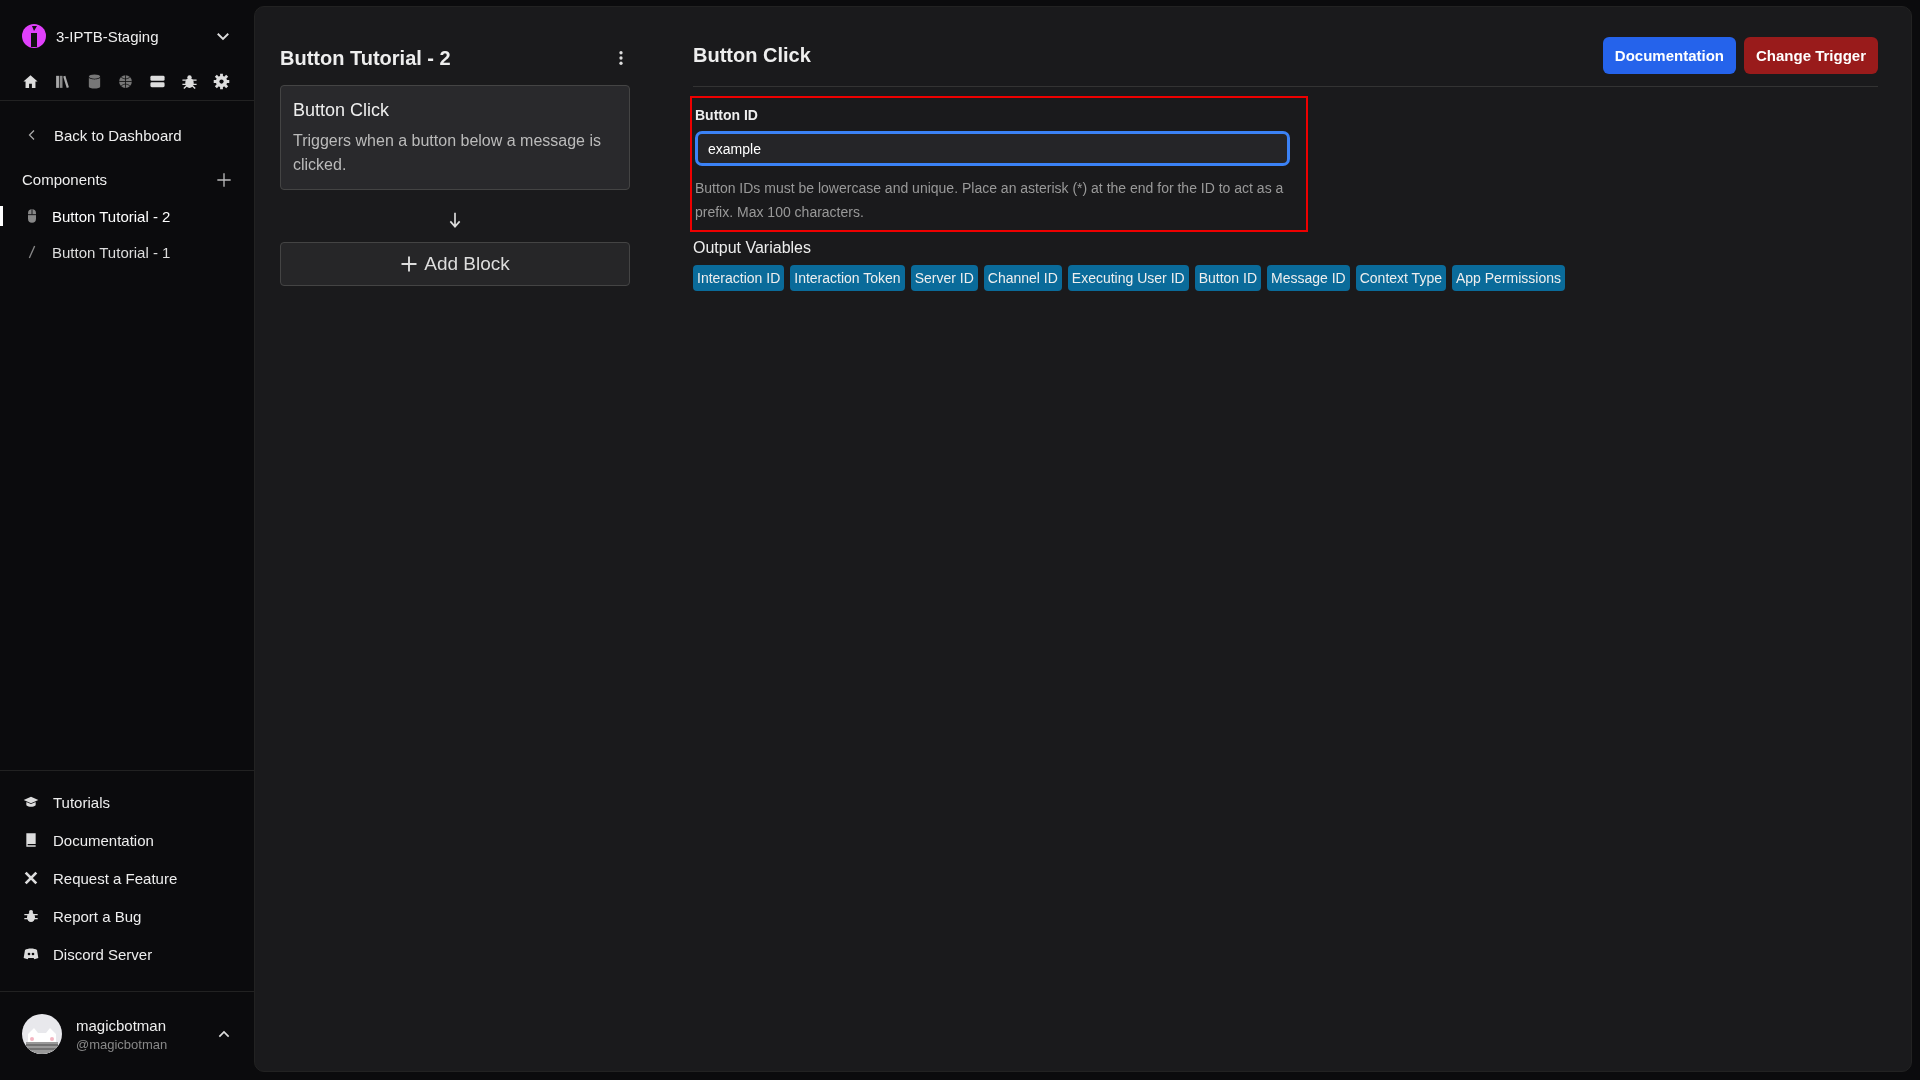 This screenshot has width=1920, height=1080. Describe the element at coordinates (727, 115) in the screenshot. I see `field-label: Button ID` at that location.